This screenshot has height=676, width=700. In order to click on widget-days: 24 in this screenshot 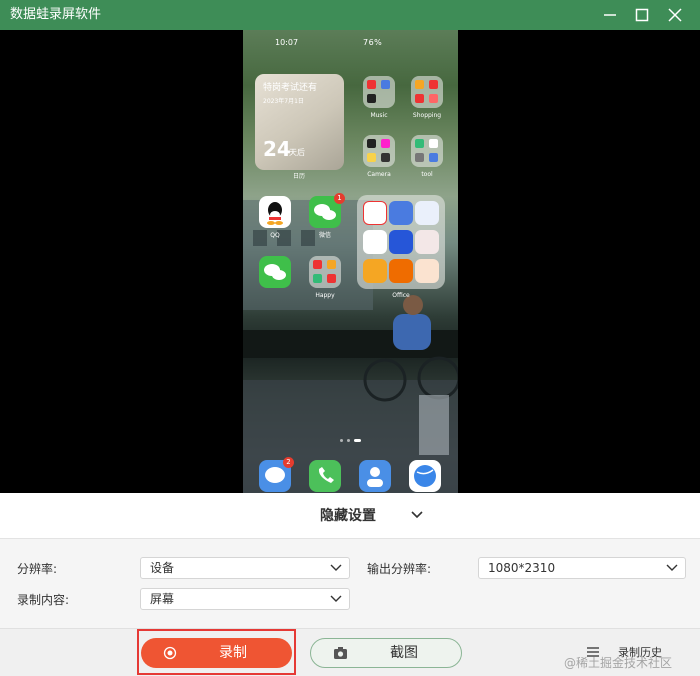, I will do `click(277, 149)`.